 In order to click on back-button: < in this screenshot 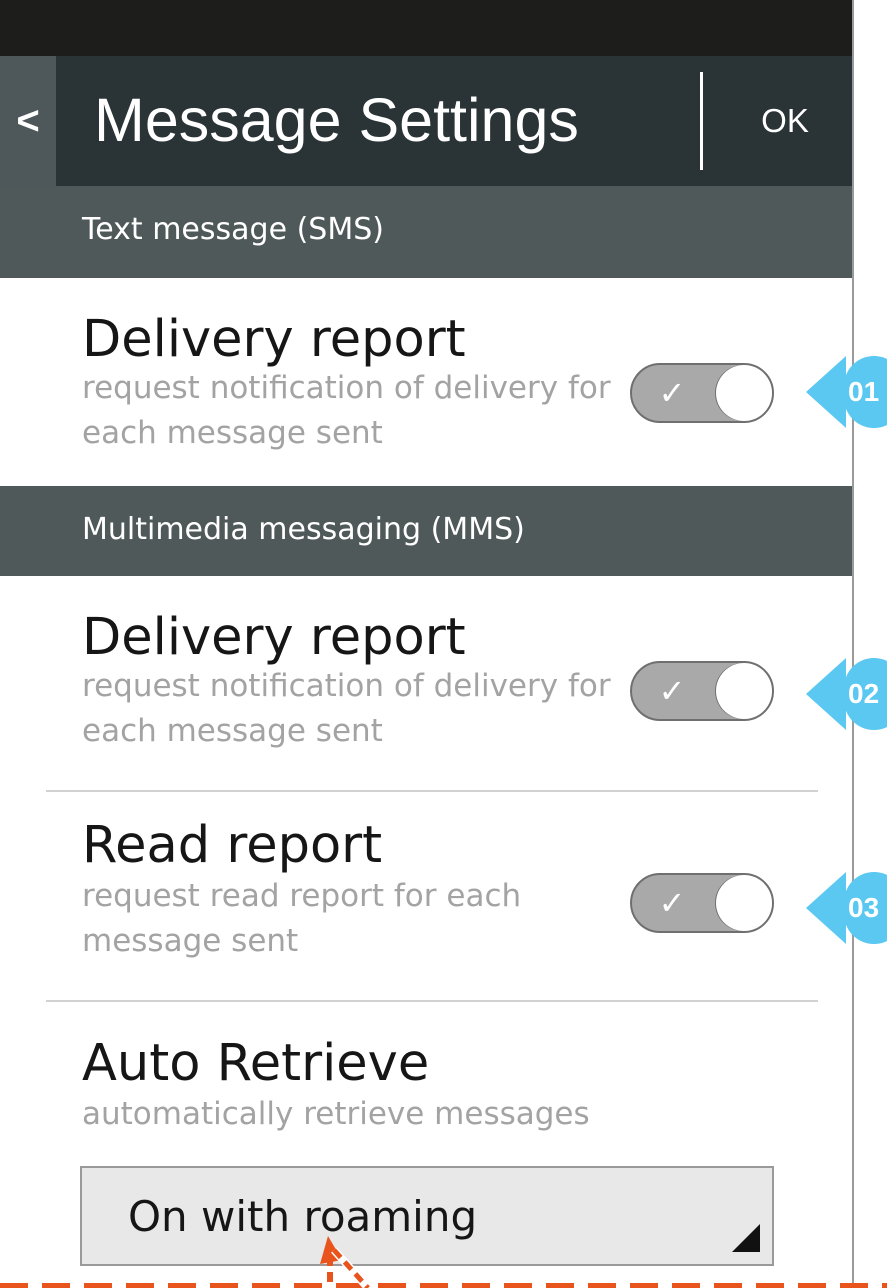, I will do `click(28, 121)`.